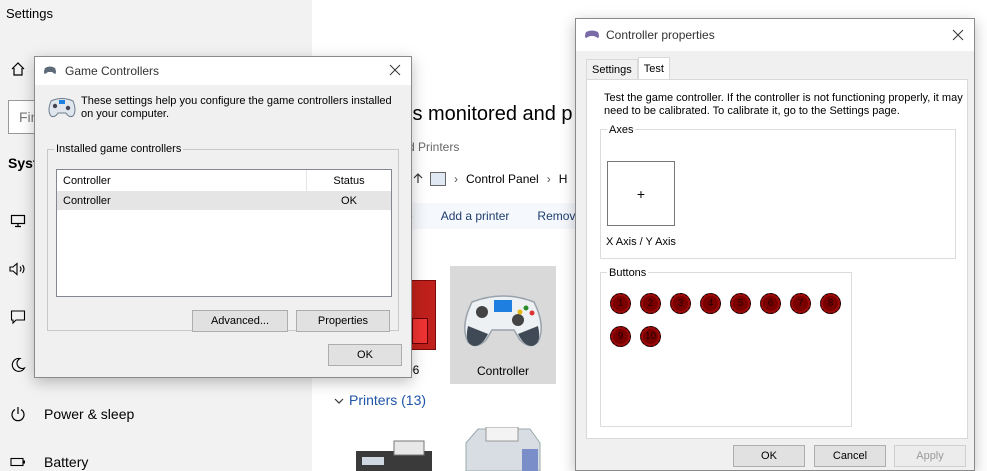 The width and height of the screenshot is (987, 471). Describe the element at coordinates (503, 320) in the screenshot. I see `gamepad-icon` at that location.